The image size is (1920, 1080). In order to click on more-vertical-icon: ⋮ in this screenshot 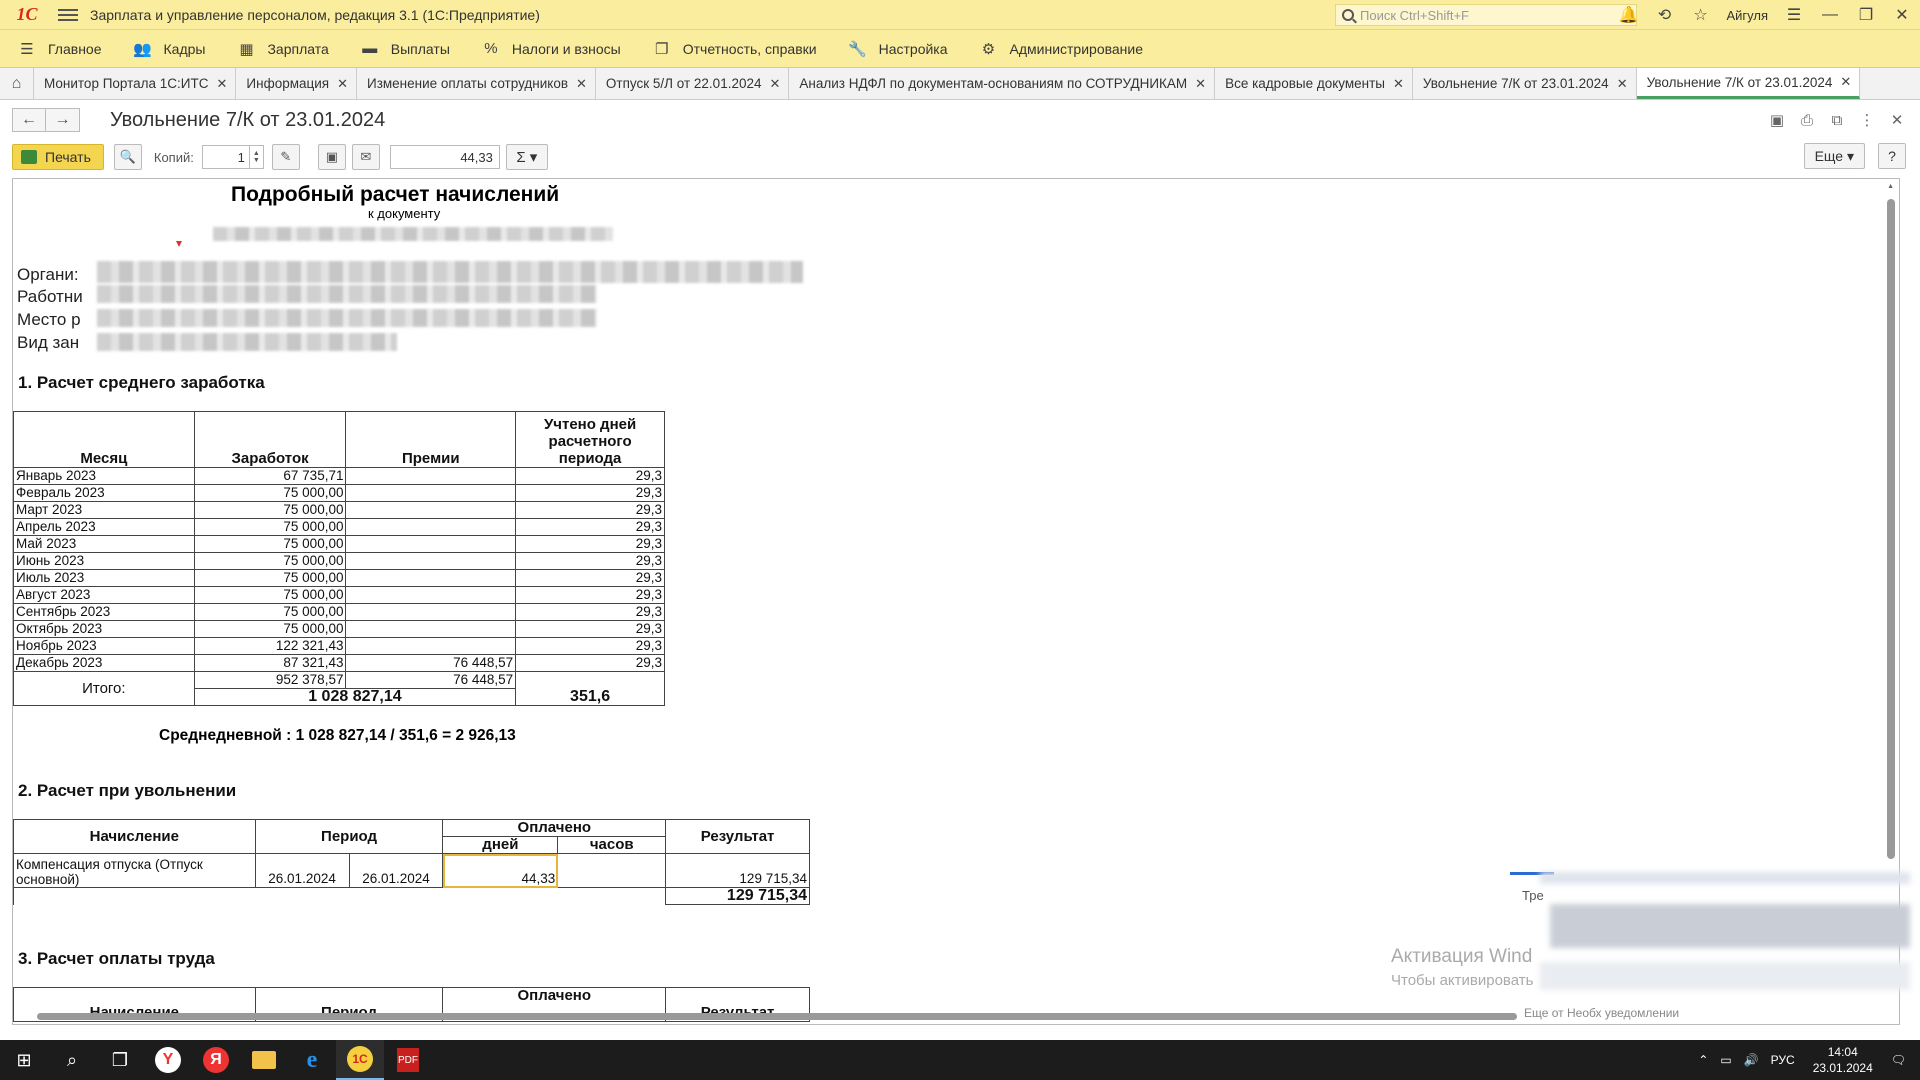, I will do `click(1867, 120)`.